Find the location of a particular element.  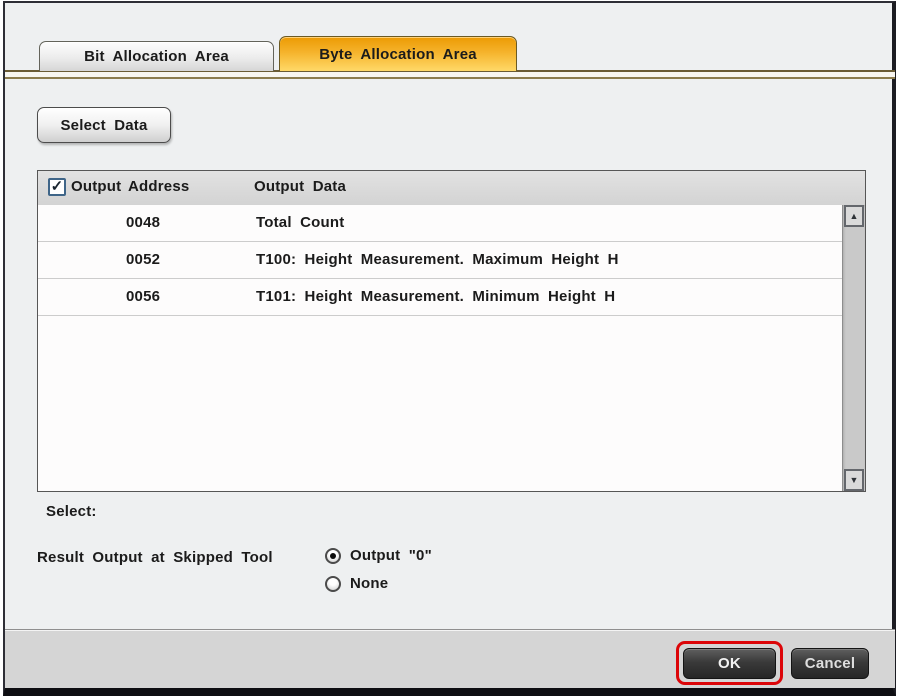

scroll-down-icon: ▼ is located at coordinates (854, 479).